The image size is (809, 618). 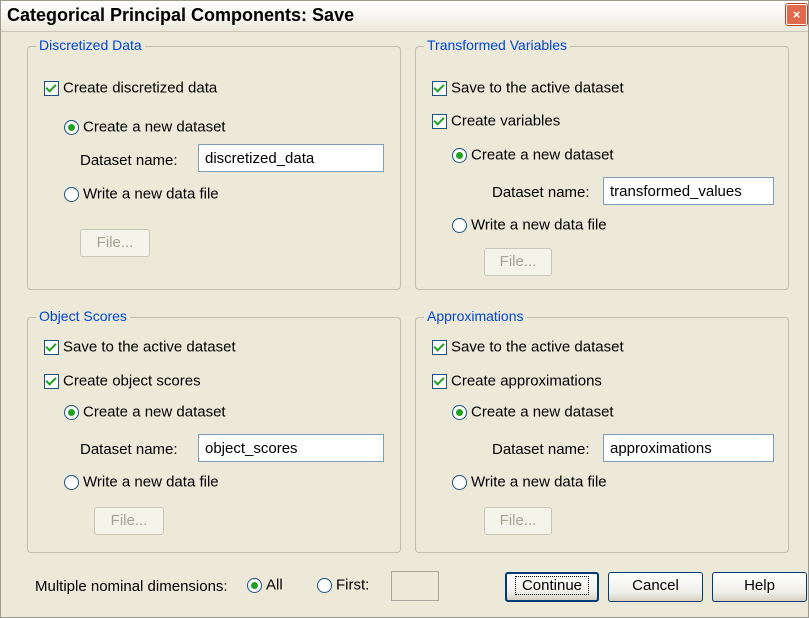 What do you see at coordinates (528, 90) in the screenshot?
I see `transformed-save-active-checkbox: Save to the active dataset` at bounding box center [528, 90].